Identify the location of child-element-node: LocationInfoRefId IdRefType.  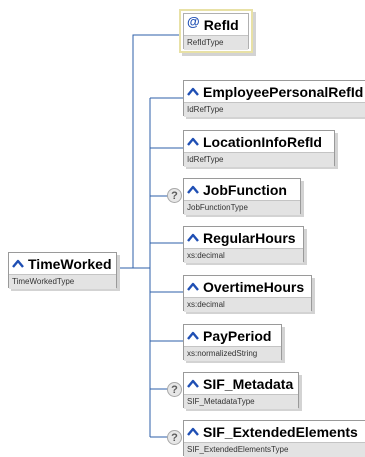
(259, 148).